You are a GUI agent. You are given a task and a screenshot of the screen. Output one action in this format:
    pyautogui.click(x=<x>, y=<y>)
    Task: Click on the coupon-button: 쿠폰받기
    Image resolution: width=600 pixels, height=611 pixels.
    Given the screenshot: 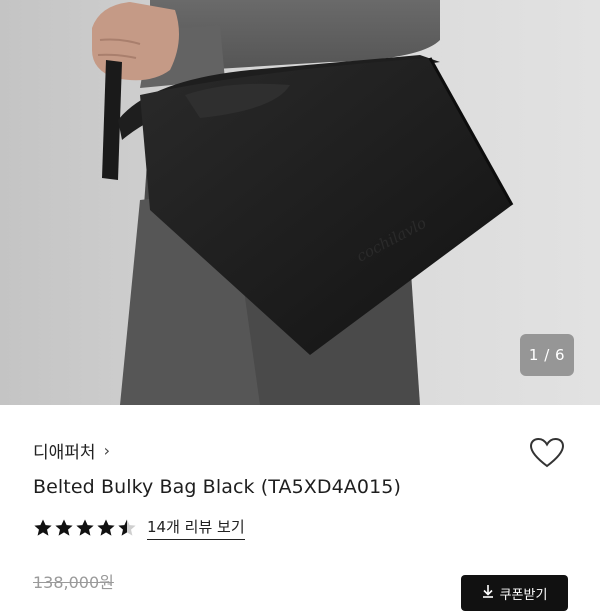 What is the action you would take?
    pyautogui.click(x=514, y=593)
    